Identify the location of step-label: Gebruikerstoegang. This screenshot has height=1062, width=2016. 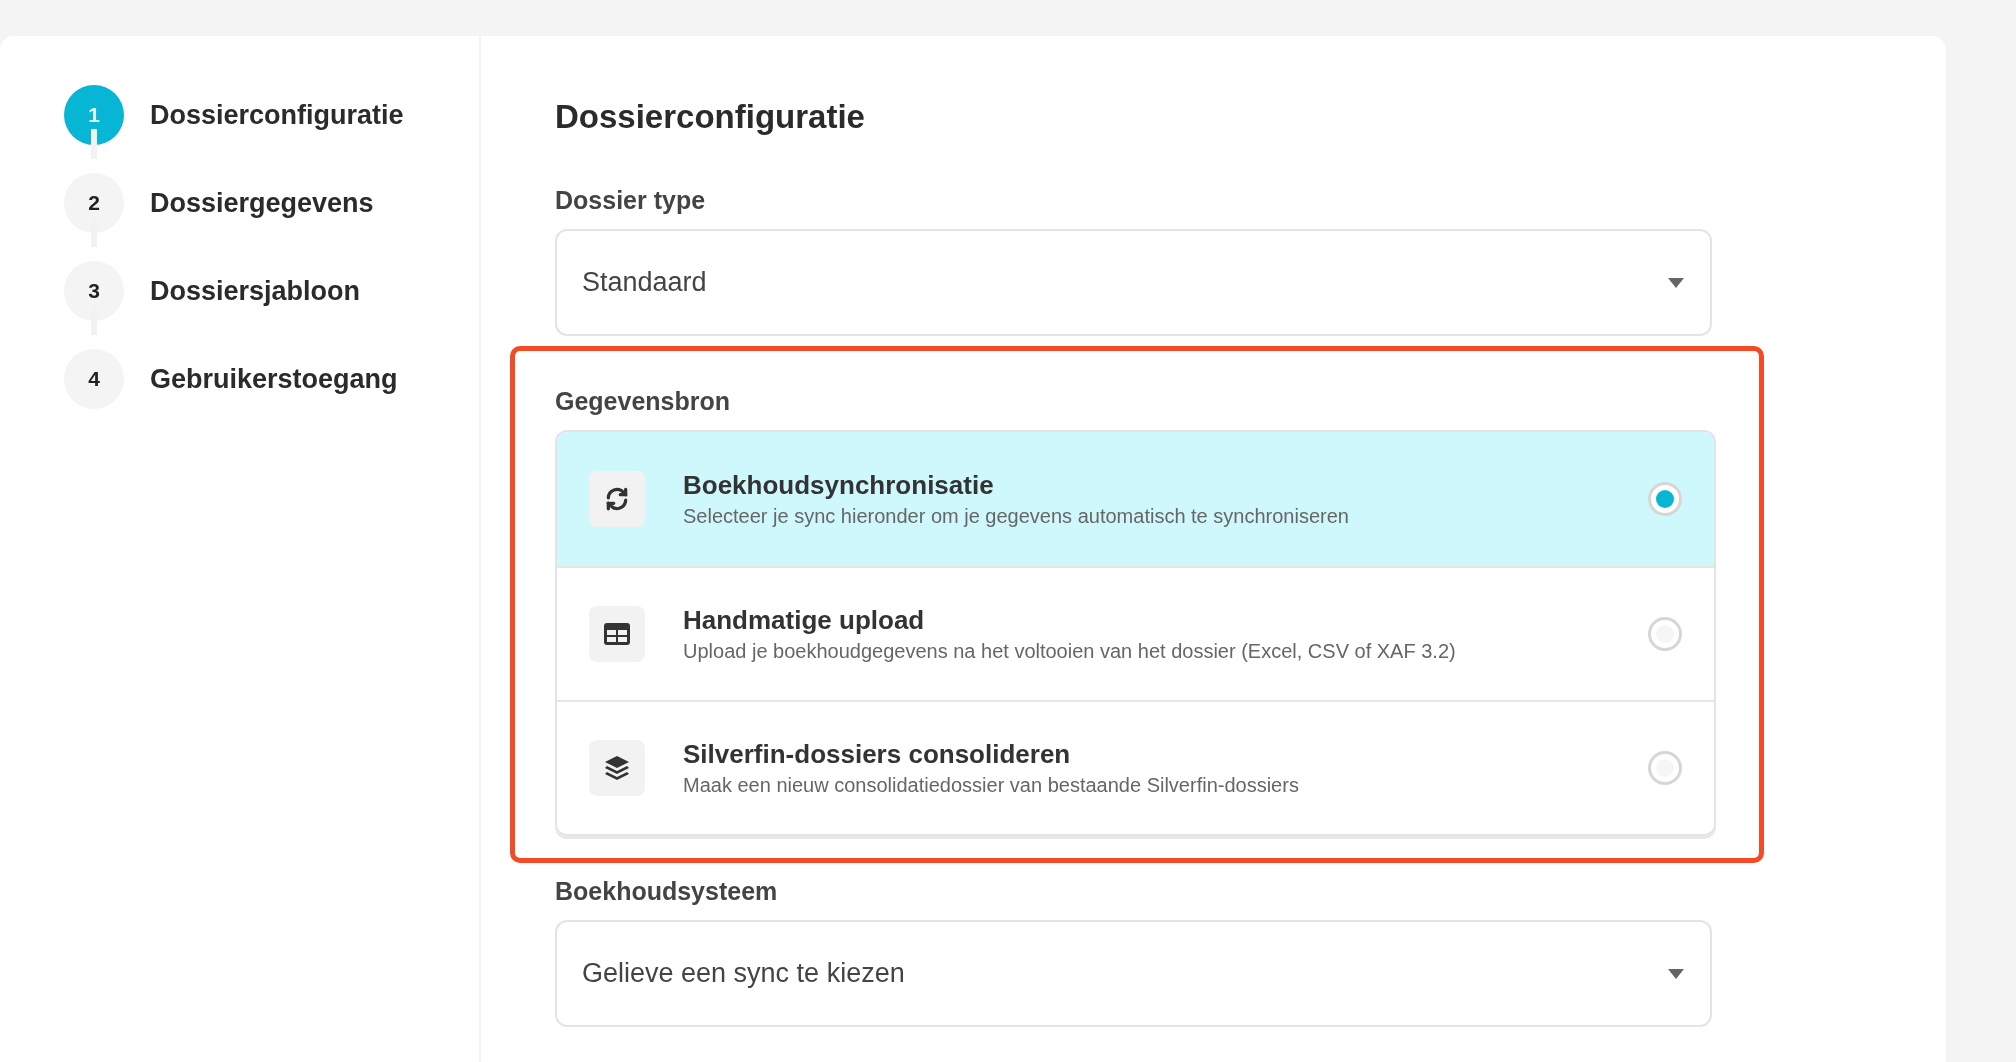
(274, 379).